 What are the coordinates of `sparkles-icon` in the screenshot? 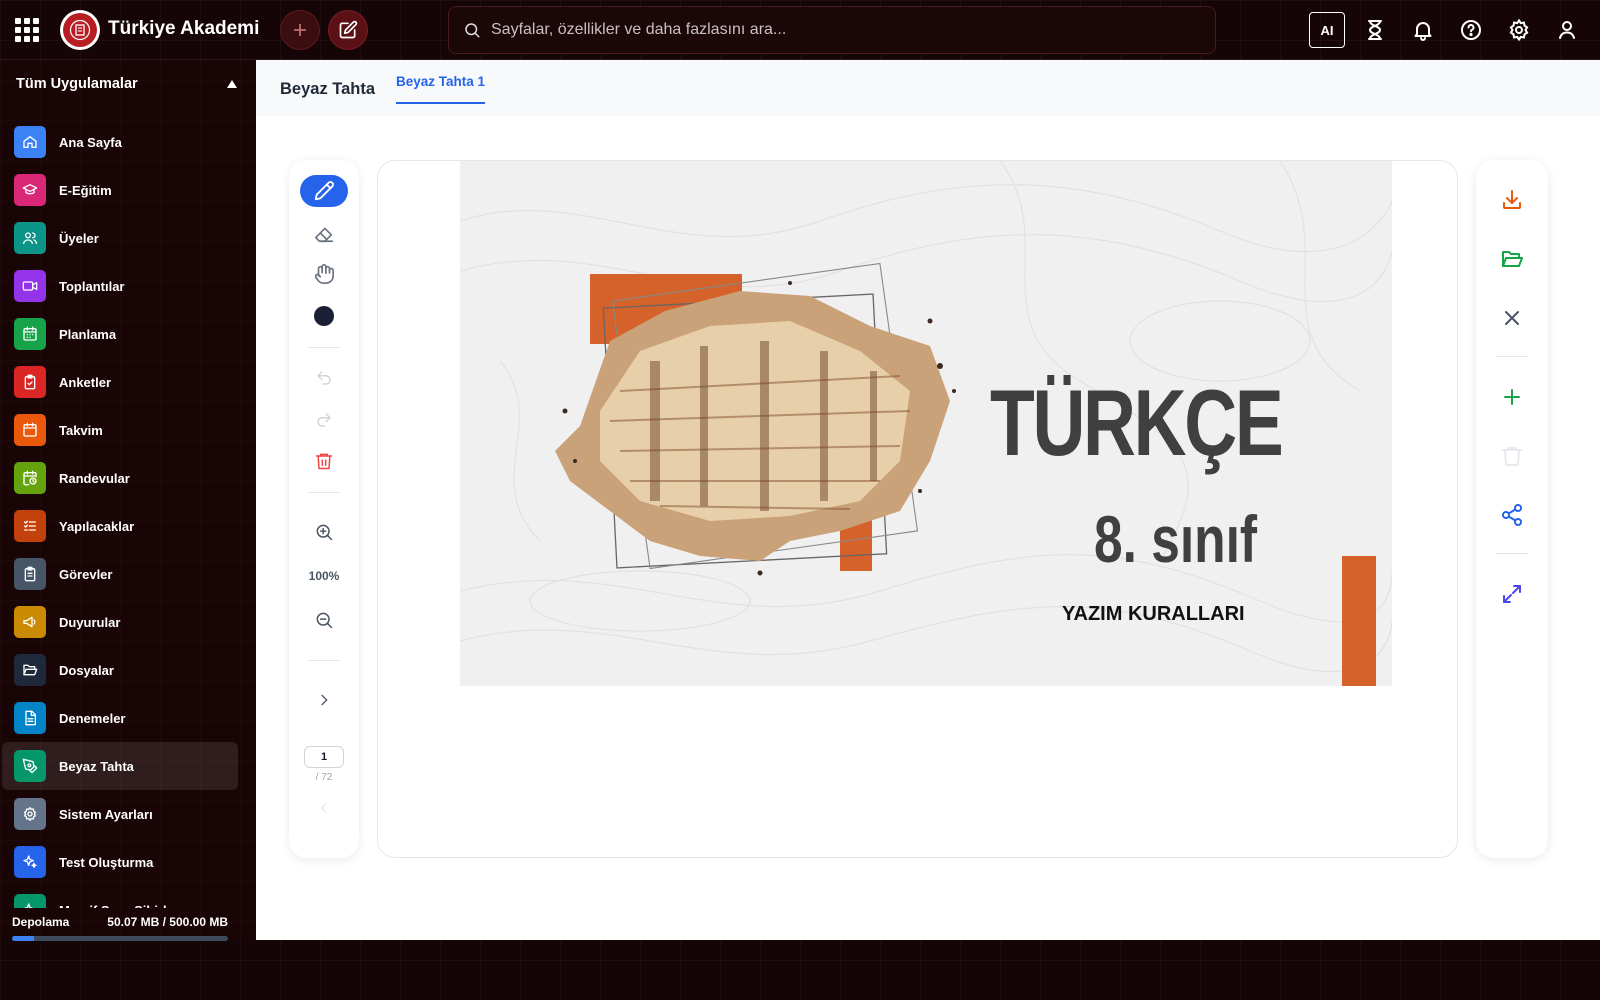 It's located at (30, 901).